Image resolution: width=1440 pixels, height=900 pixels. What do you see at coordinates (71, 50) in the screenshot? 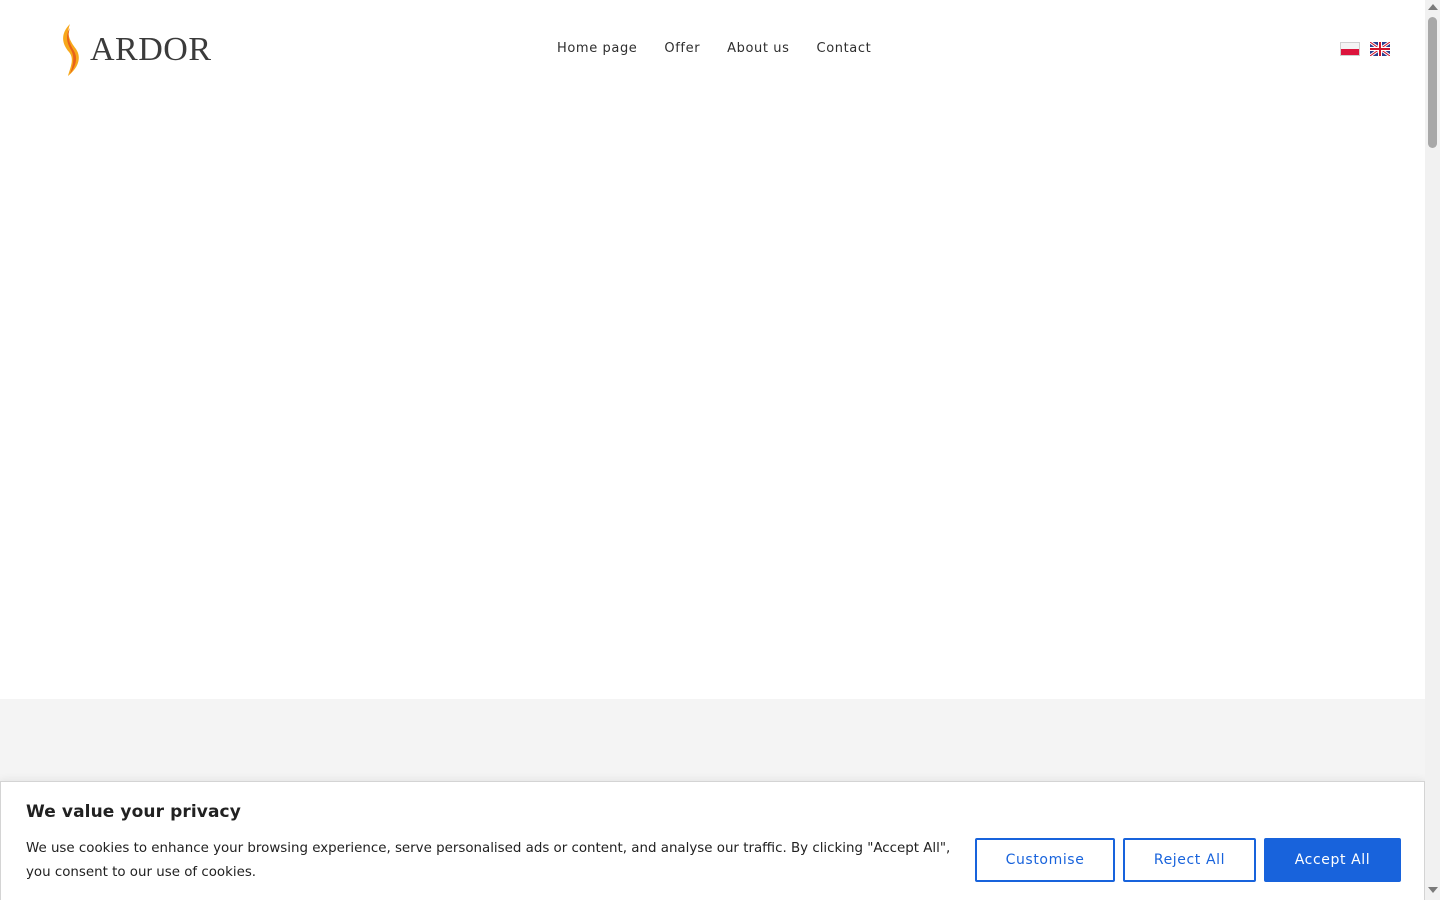
I see `flame-icon` at bounding box center [71, 50].